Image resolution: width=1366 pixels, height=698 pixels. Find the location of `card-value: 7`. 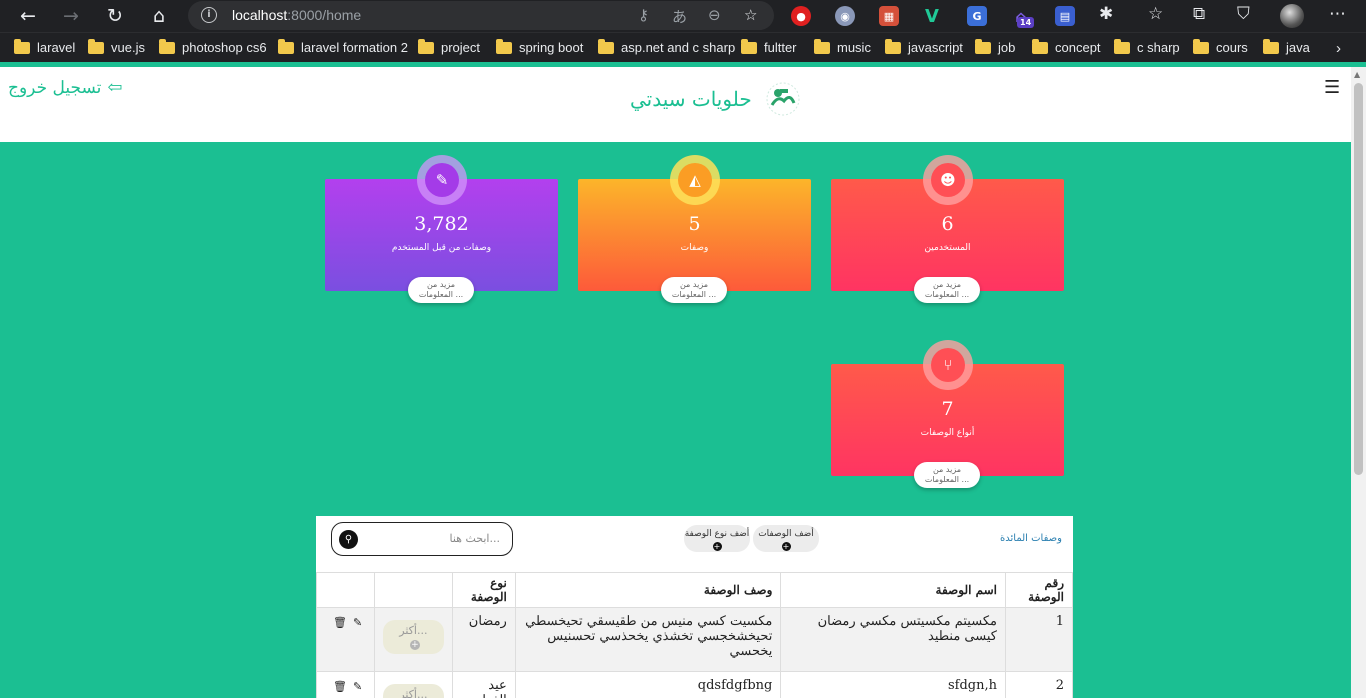

card-value: 7 is located at coordinates (947, 409).